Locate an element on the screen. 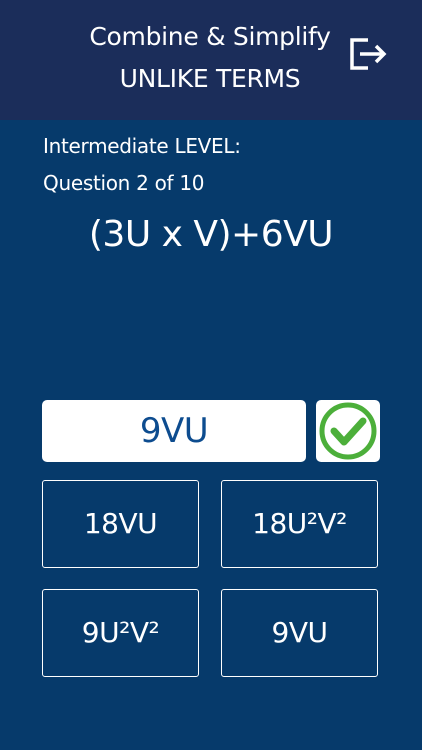  question-expression: (3U x V)+6VU is located at coordinates (211, 234).